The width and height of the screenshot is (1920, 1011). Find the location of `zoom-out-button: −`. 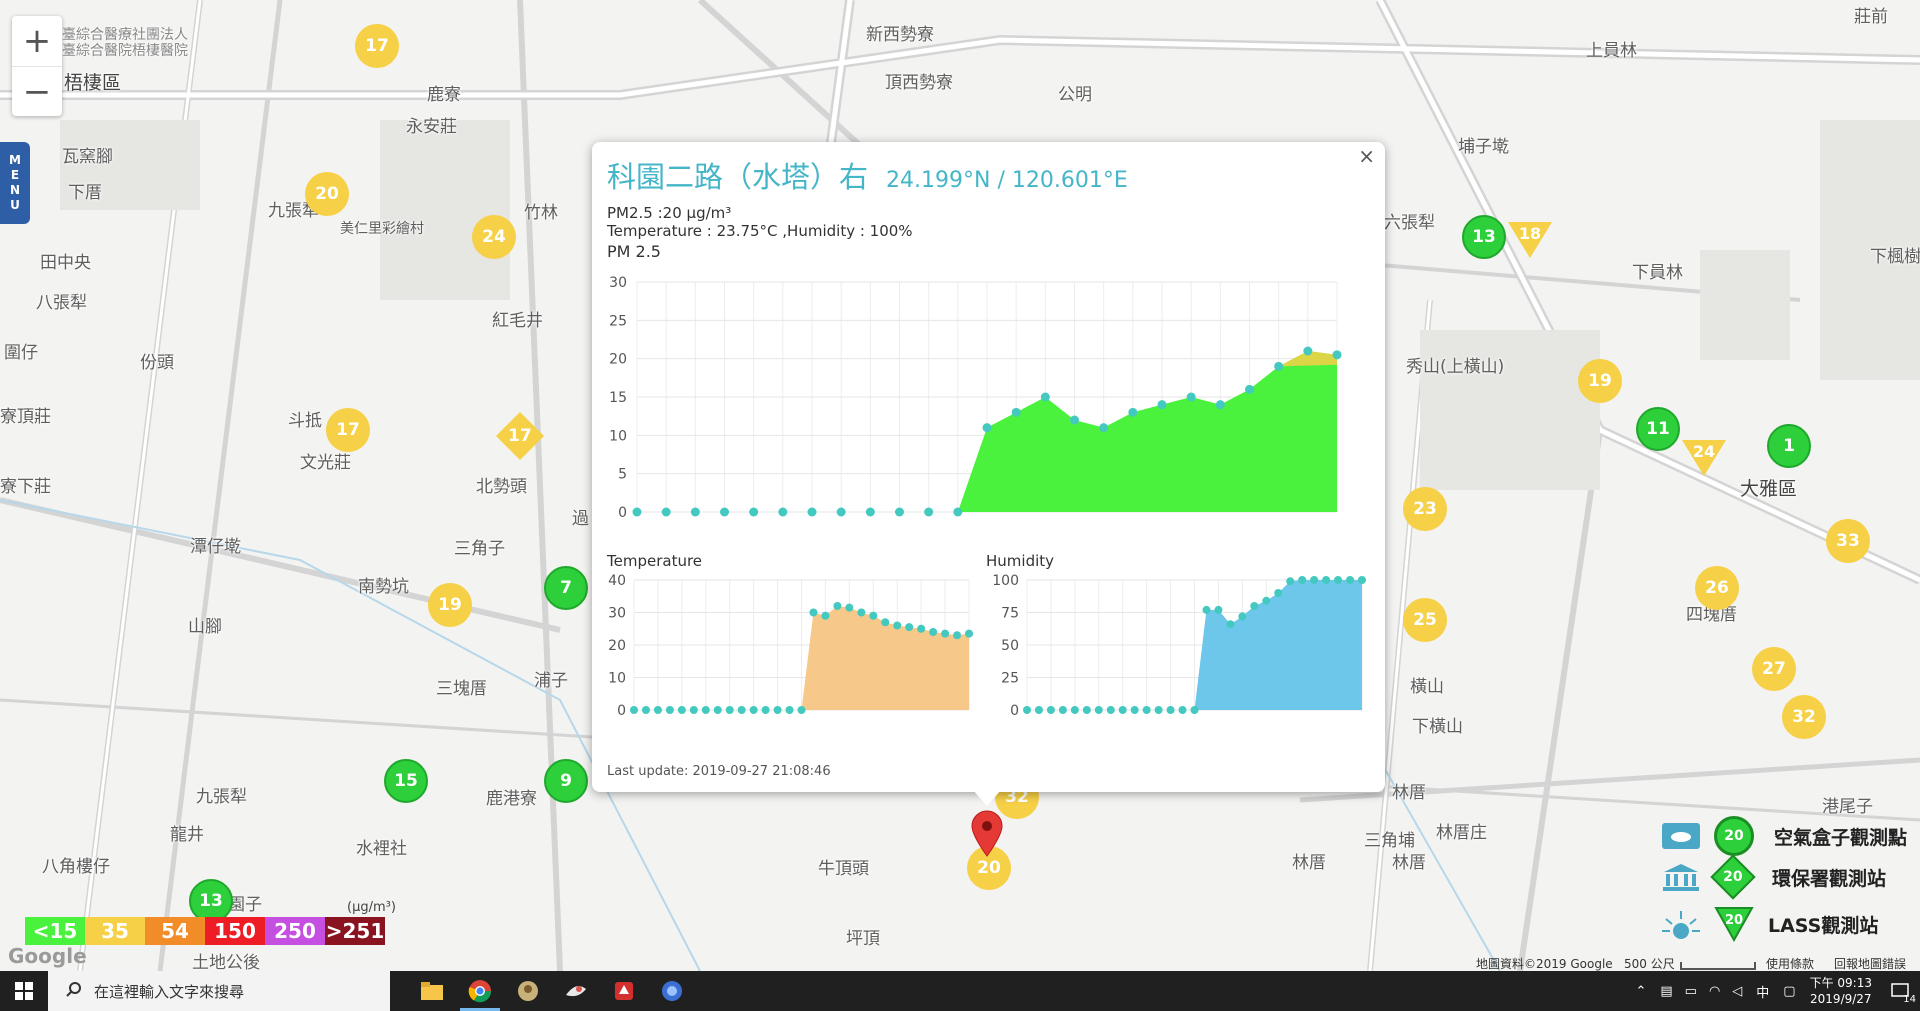

zoom-out-button: − is located at coordinates (37, 92).